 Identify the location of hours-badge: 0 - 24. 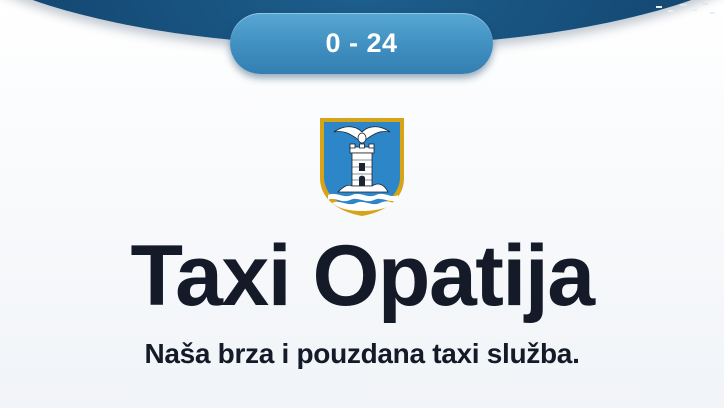
(361, 43).